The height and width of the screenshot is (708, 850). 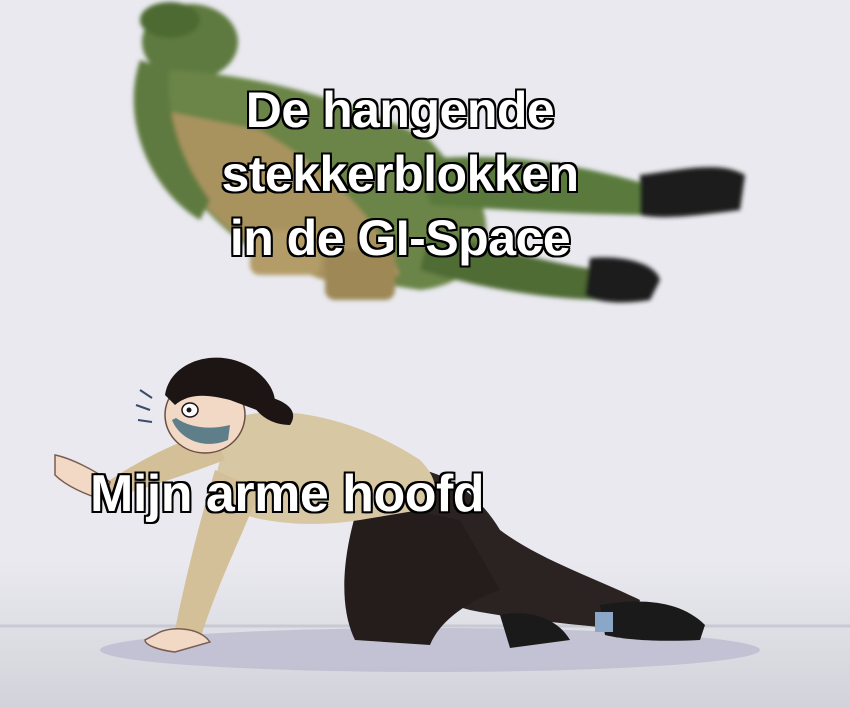 I want to click on top-caption-line-1: De hangende, so click(x=400, y=110).